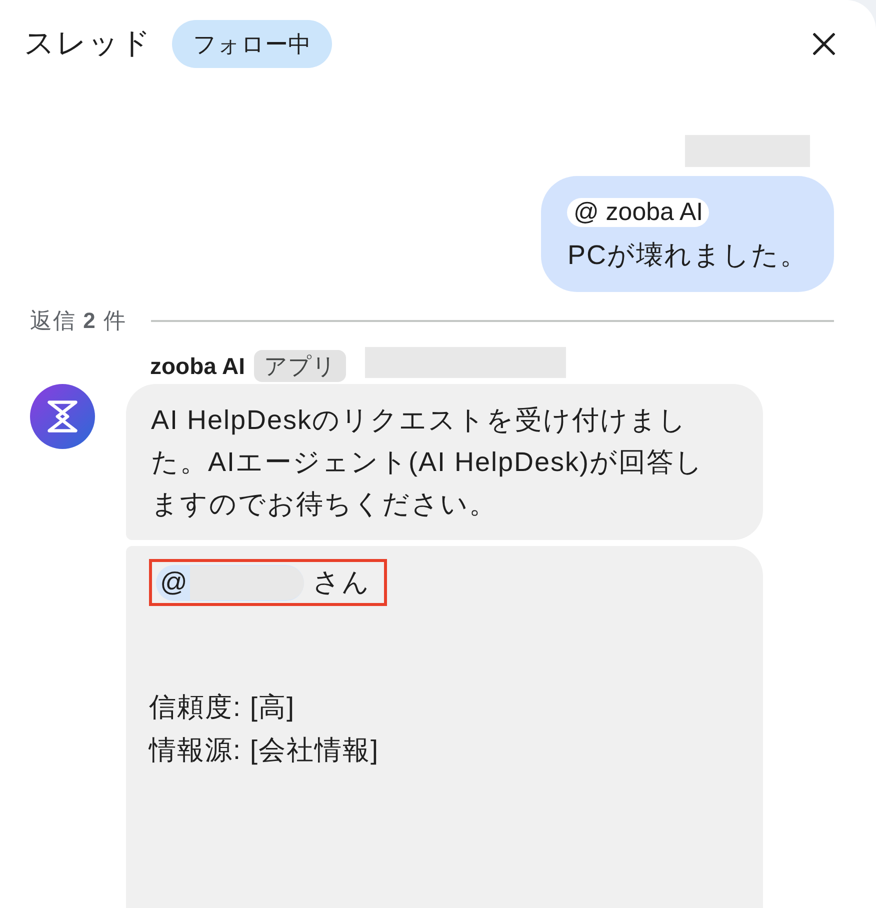 The height and width of the screenshot is (908, 876). What do you see at coordinates (300, 366) in the screenshot?
I see `app-badge: アプリ` at bounding box center [300, 366].